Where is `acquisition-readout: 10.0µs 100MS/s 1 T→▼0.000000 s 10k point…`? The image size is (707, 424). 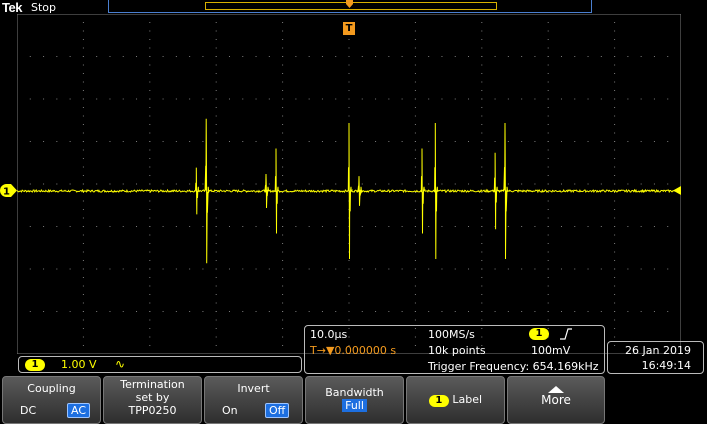 acquisition-readout: 10.0µs 100MS/s 1 T→▼0.000000 s 10k point… is located at coordinates (454, 349).